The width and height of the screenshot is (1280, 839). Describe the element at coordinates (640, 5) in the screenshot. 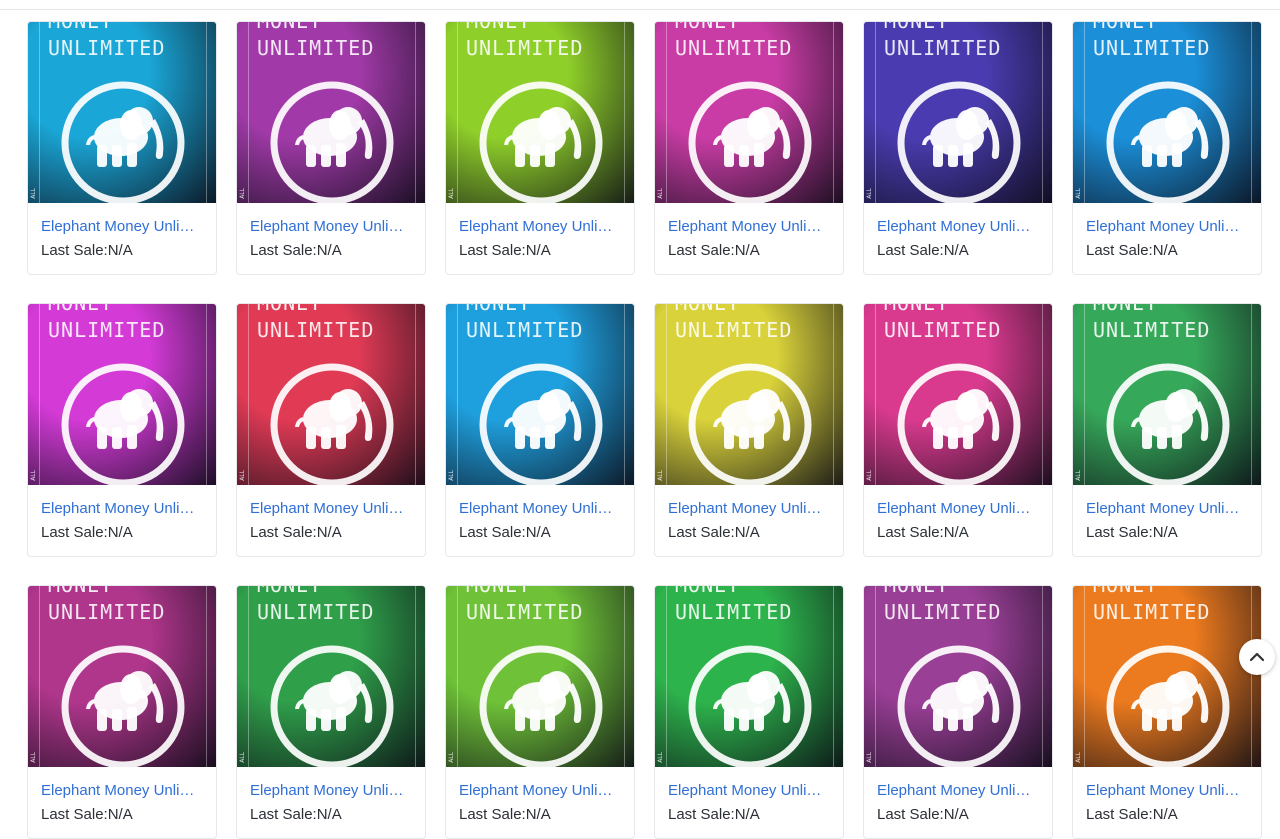

I see `top-header-edge` at that location.